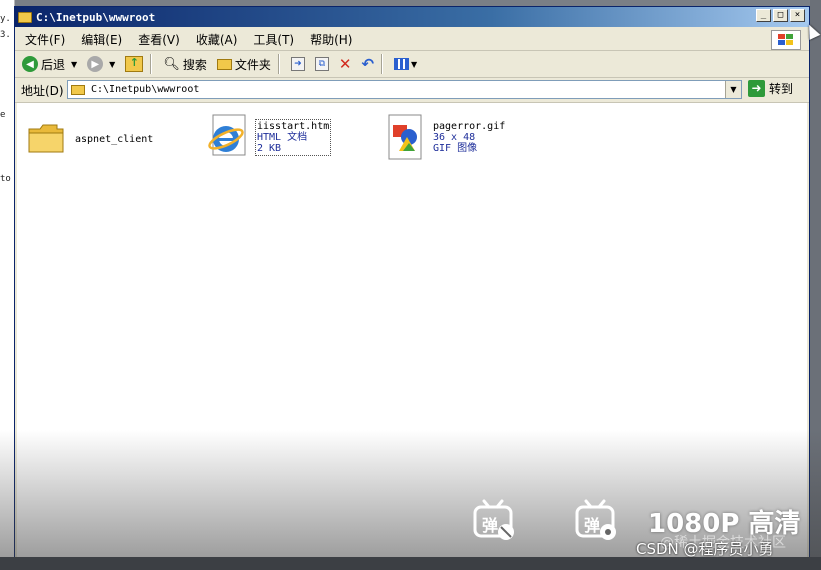  What do you see at coordinates (786, 40) in the screenshot?
I see `windows-flag-icon` at bounding box center [786, 40].